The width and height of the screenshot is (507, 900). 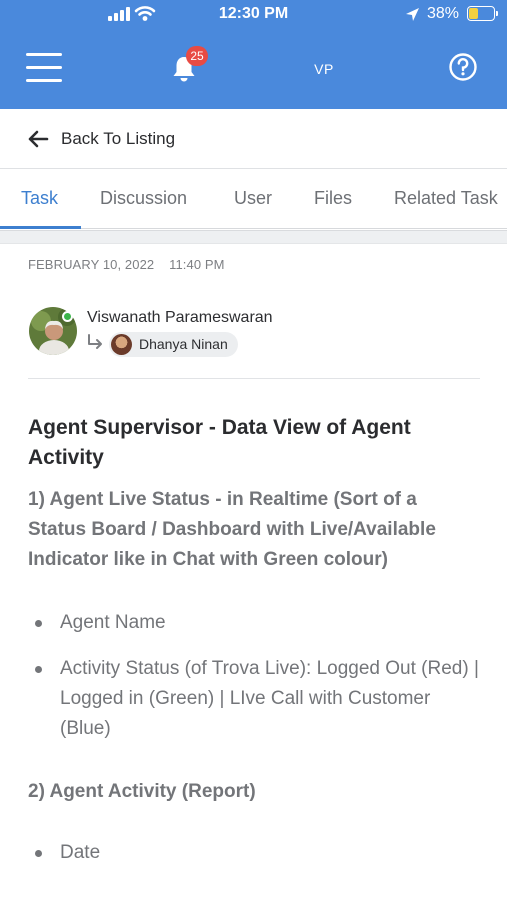 I want to click on location-arrow-icon, so click(x=412, y=14).